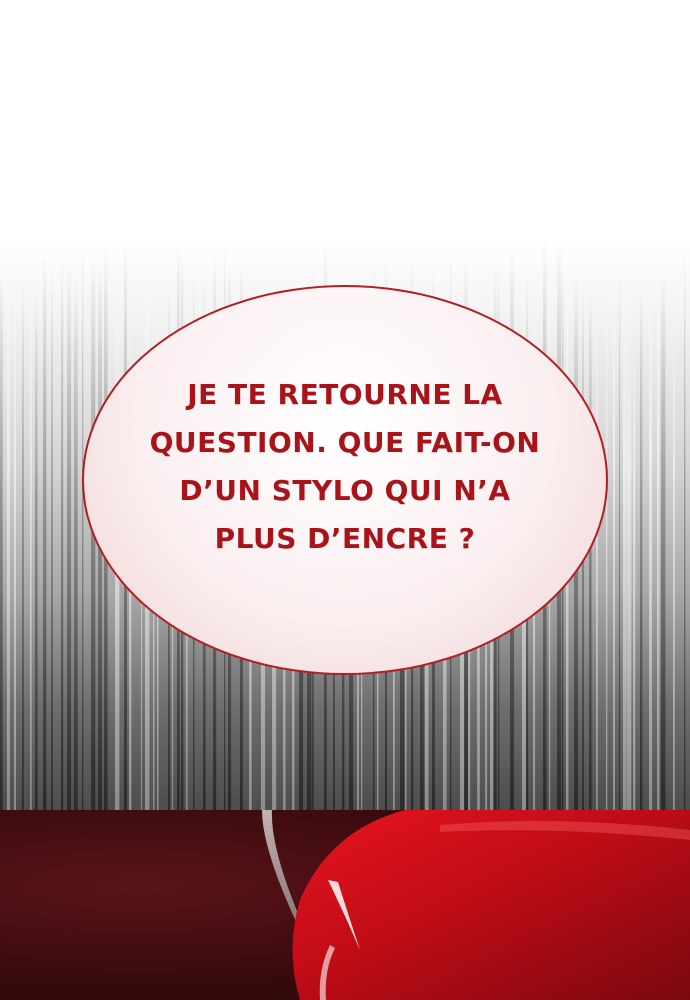 Image resolution: width=690 pixels, height=1000 pixels. Describe the element at coordinates (345, 394) in the screenshot. I see `speech-line-1: JE TE RETOURNE LA` at that location.